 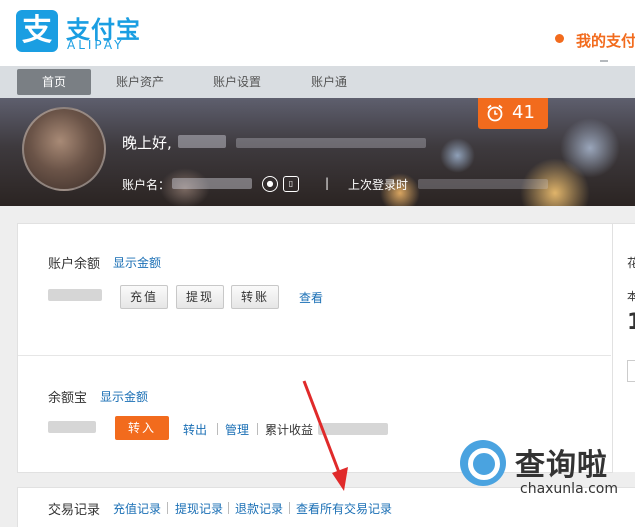 I want to click on recharge-button: 充值, so click(x=144, y=297).